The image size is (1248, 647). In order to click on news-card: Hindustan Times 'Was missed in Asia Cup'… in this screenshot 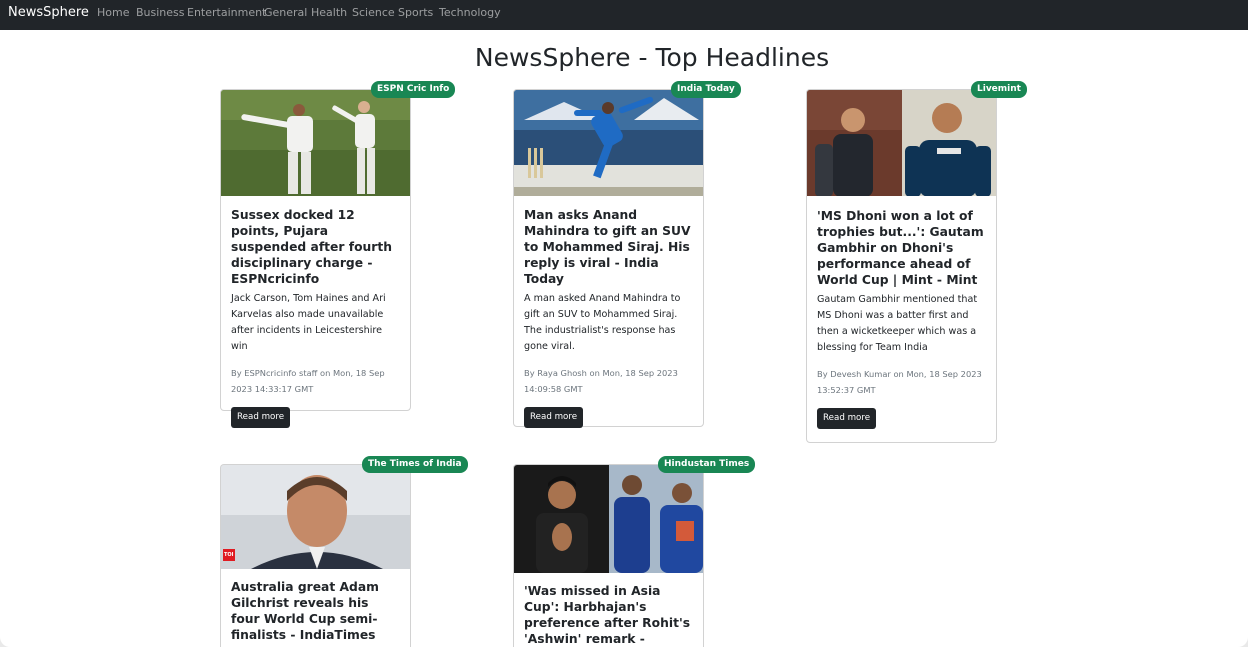, I will do `click(634, 551)`.